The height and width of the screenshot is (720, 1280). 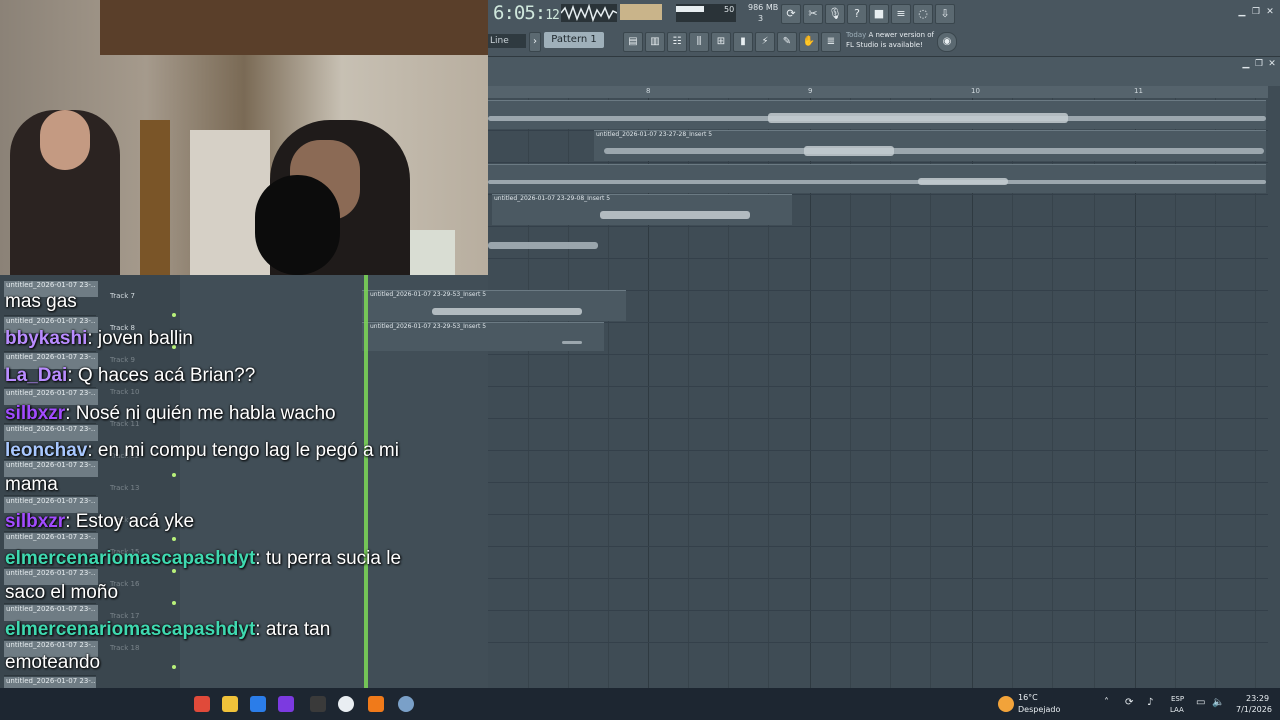 What do you see at coordinates (677, 42) in the screenshot?
I see `channel-rack-icon: ☷` at bounding box center [677, 42].